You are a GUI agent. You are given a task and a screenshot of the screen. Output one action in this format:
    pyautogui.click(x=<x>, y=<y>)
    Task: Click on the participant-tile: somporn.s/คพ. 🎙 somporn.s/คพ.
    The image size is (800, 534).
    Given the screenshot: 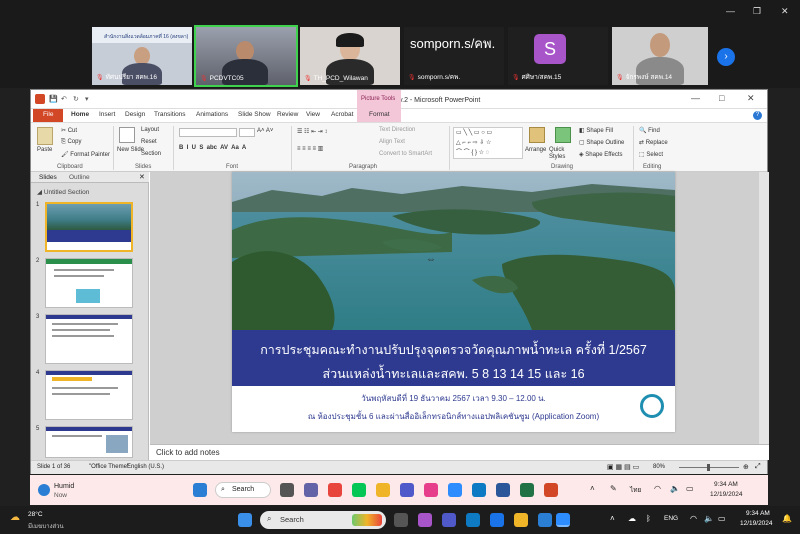 What is the action you would take?
    pyautogui.click(x=454, y=56)
    